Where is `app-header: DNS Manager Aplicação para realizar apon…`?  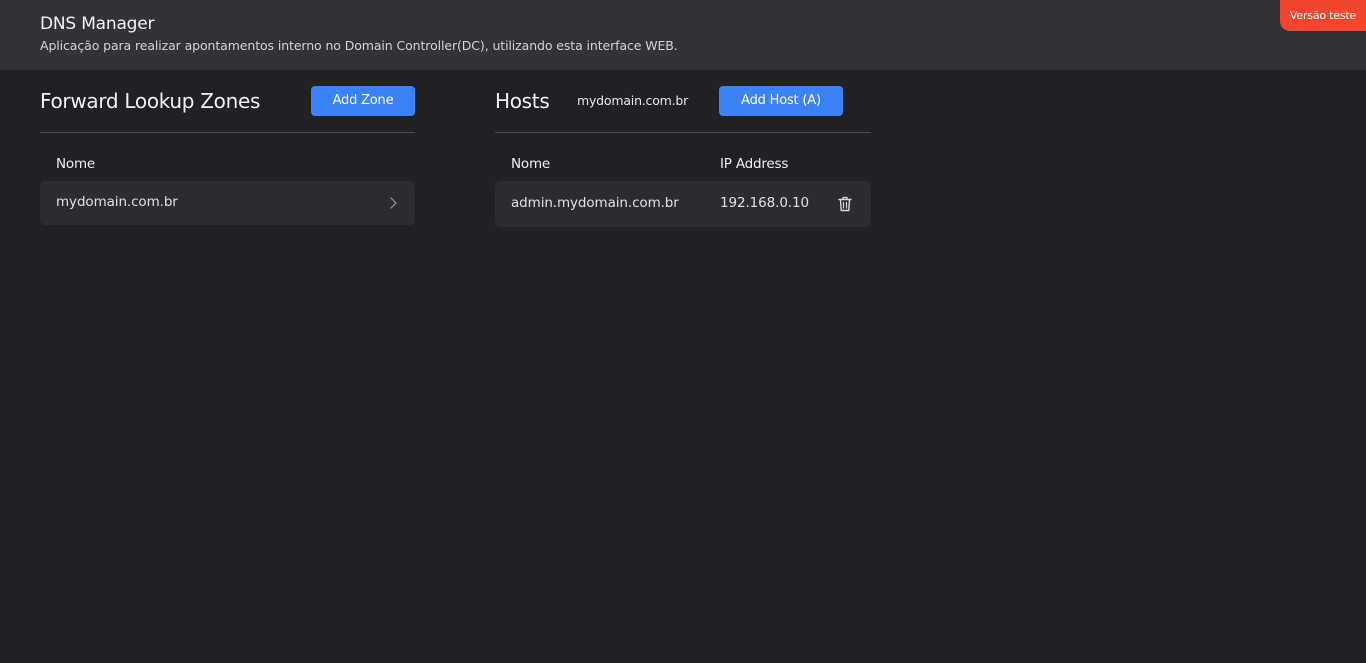 app-header: DNS Manager Aplicação para realizar apon… is located at coordinates (683, 35).